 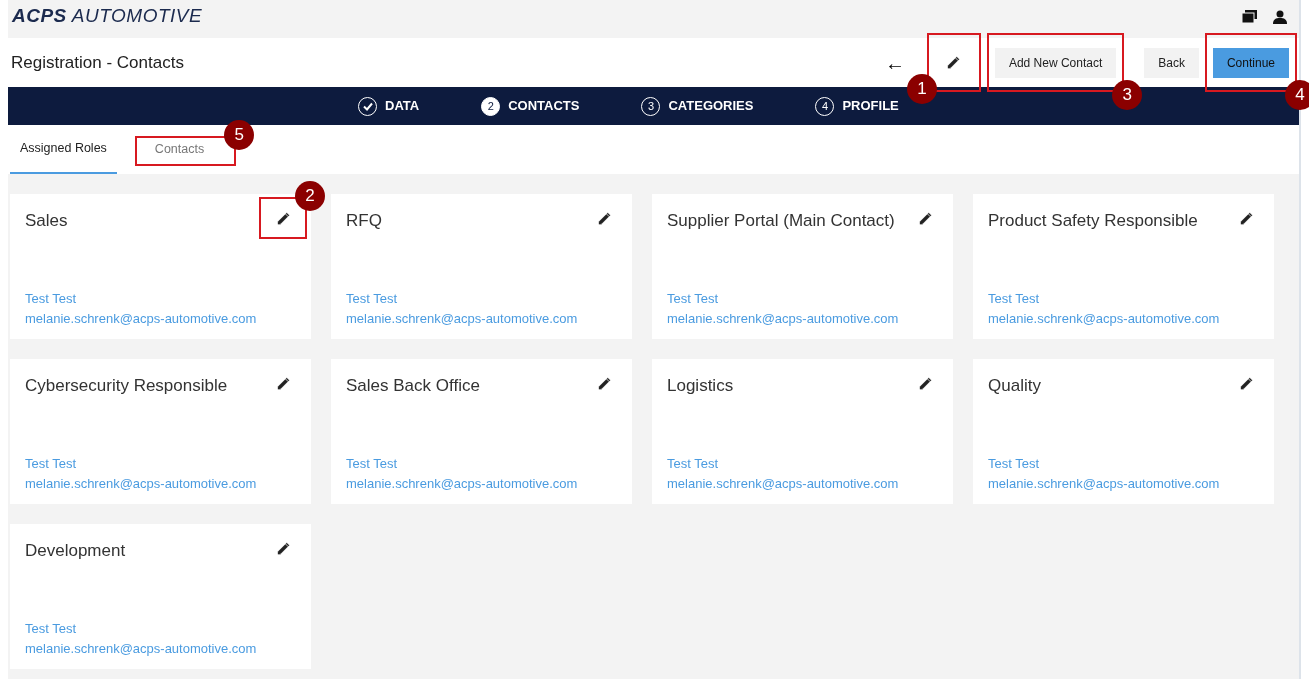 I want to click on windows-icon, so click(x=1249, y=17).